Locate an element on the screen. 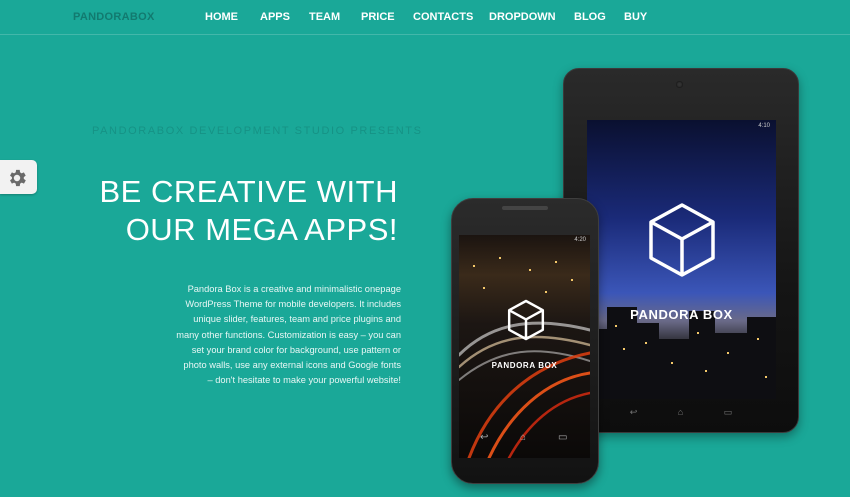 The height and width of the screenshot is (497, 850). phone-app-title: PANDORA BOX is located at coordinates (524, 365).